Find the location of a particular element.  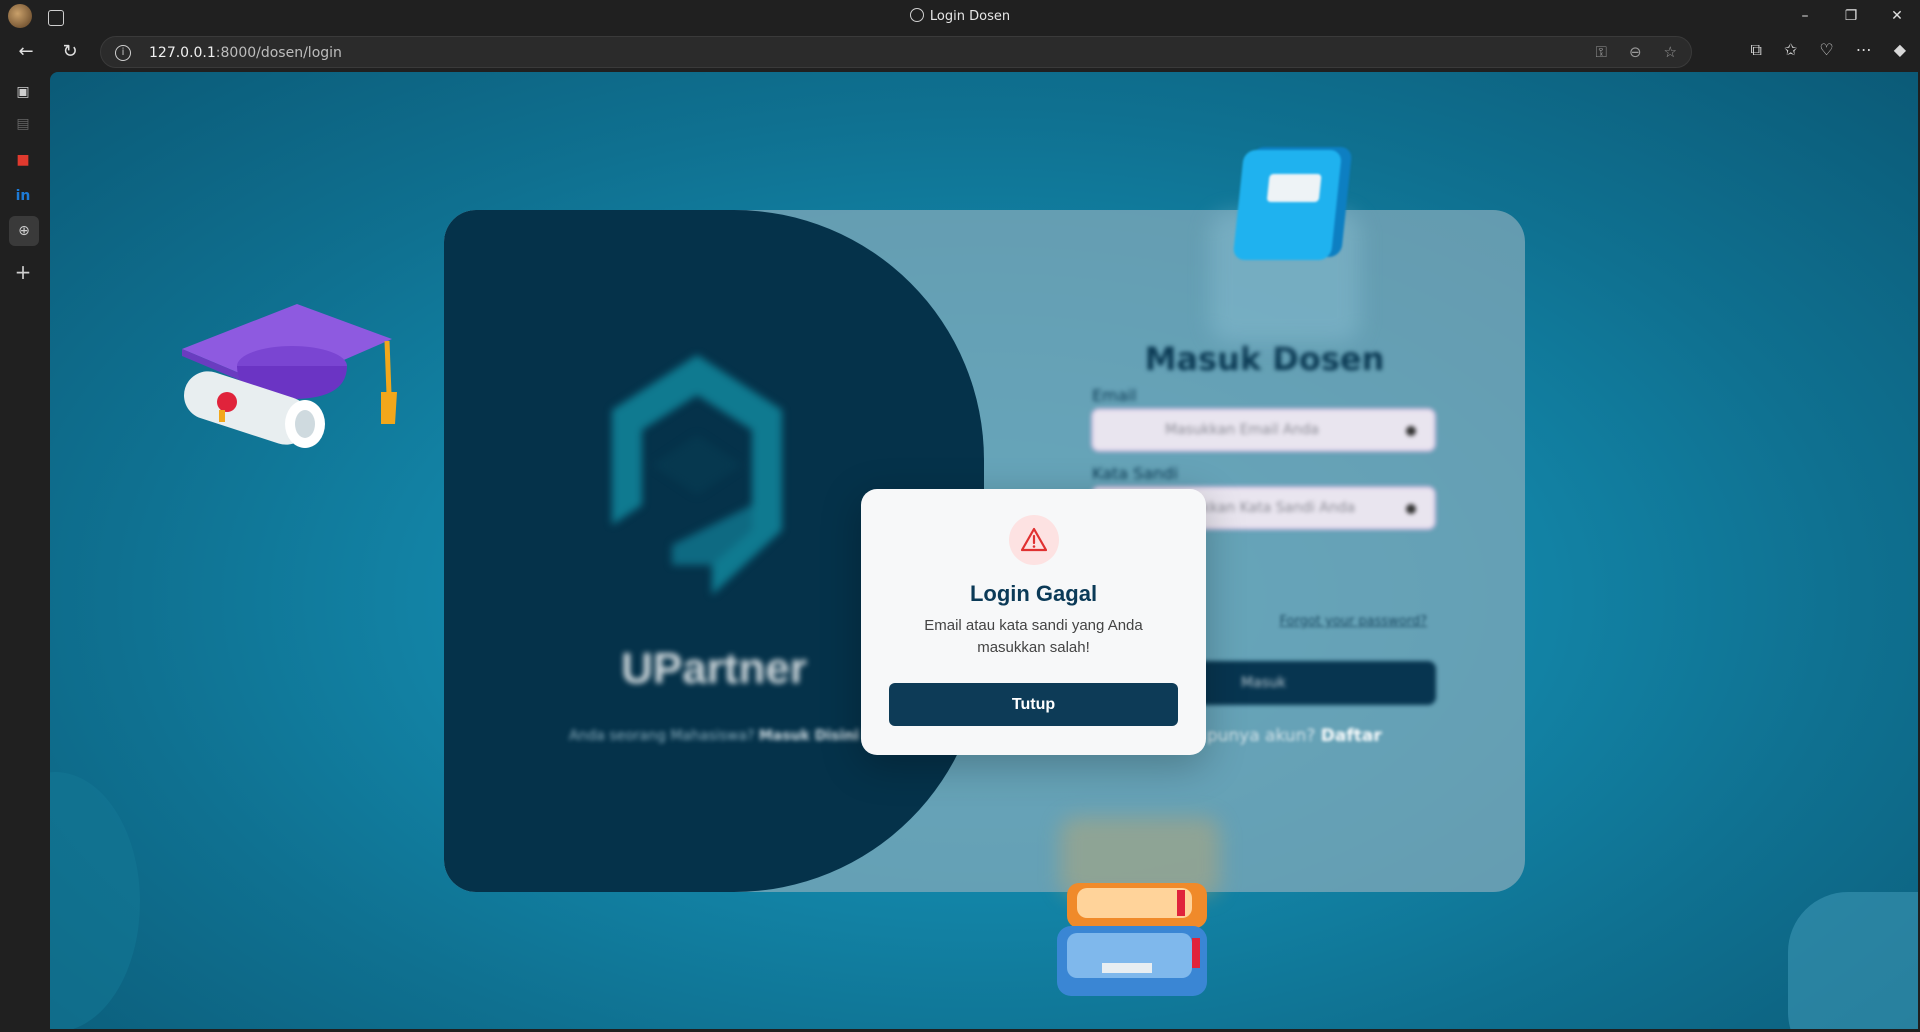

more-menu-icon: ⋯ is located at coordinates (1864, 50).